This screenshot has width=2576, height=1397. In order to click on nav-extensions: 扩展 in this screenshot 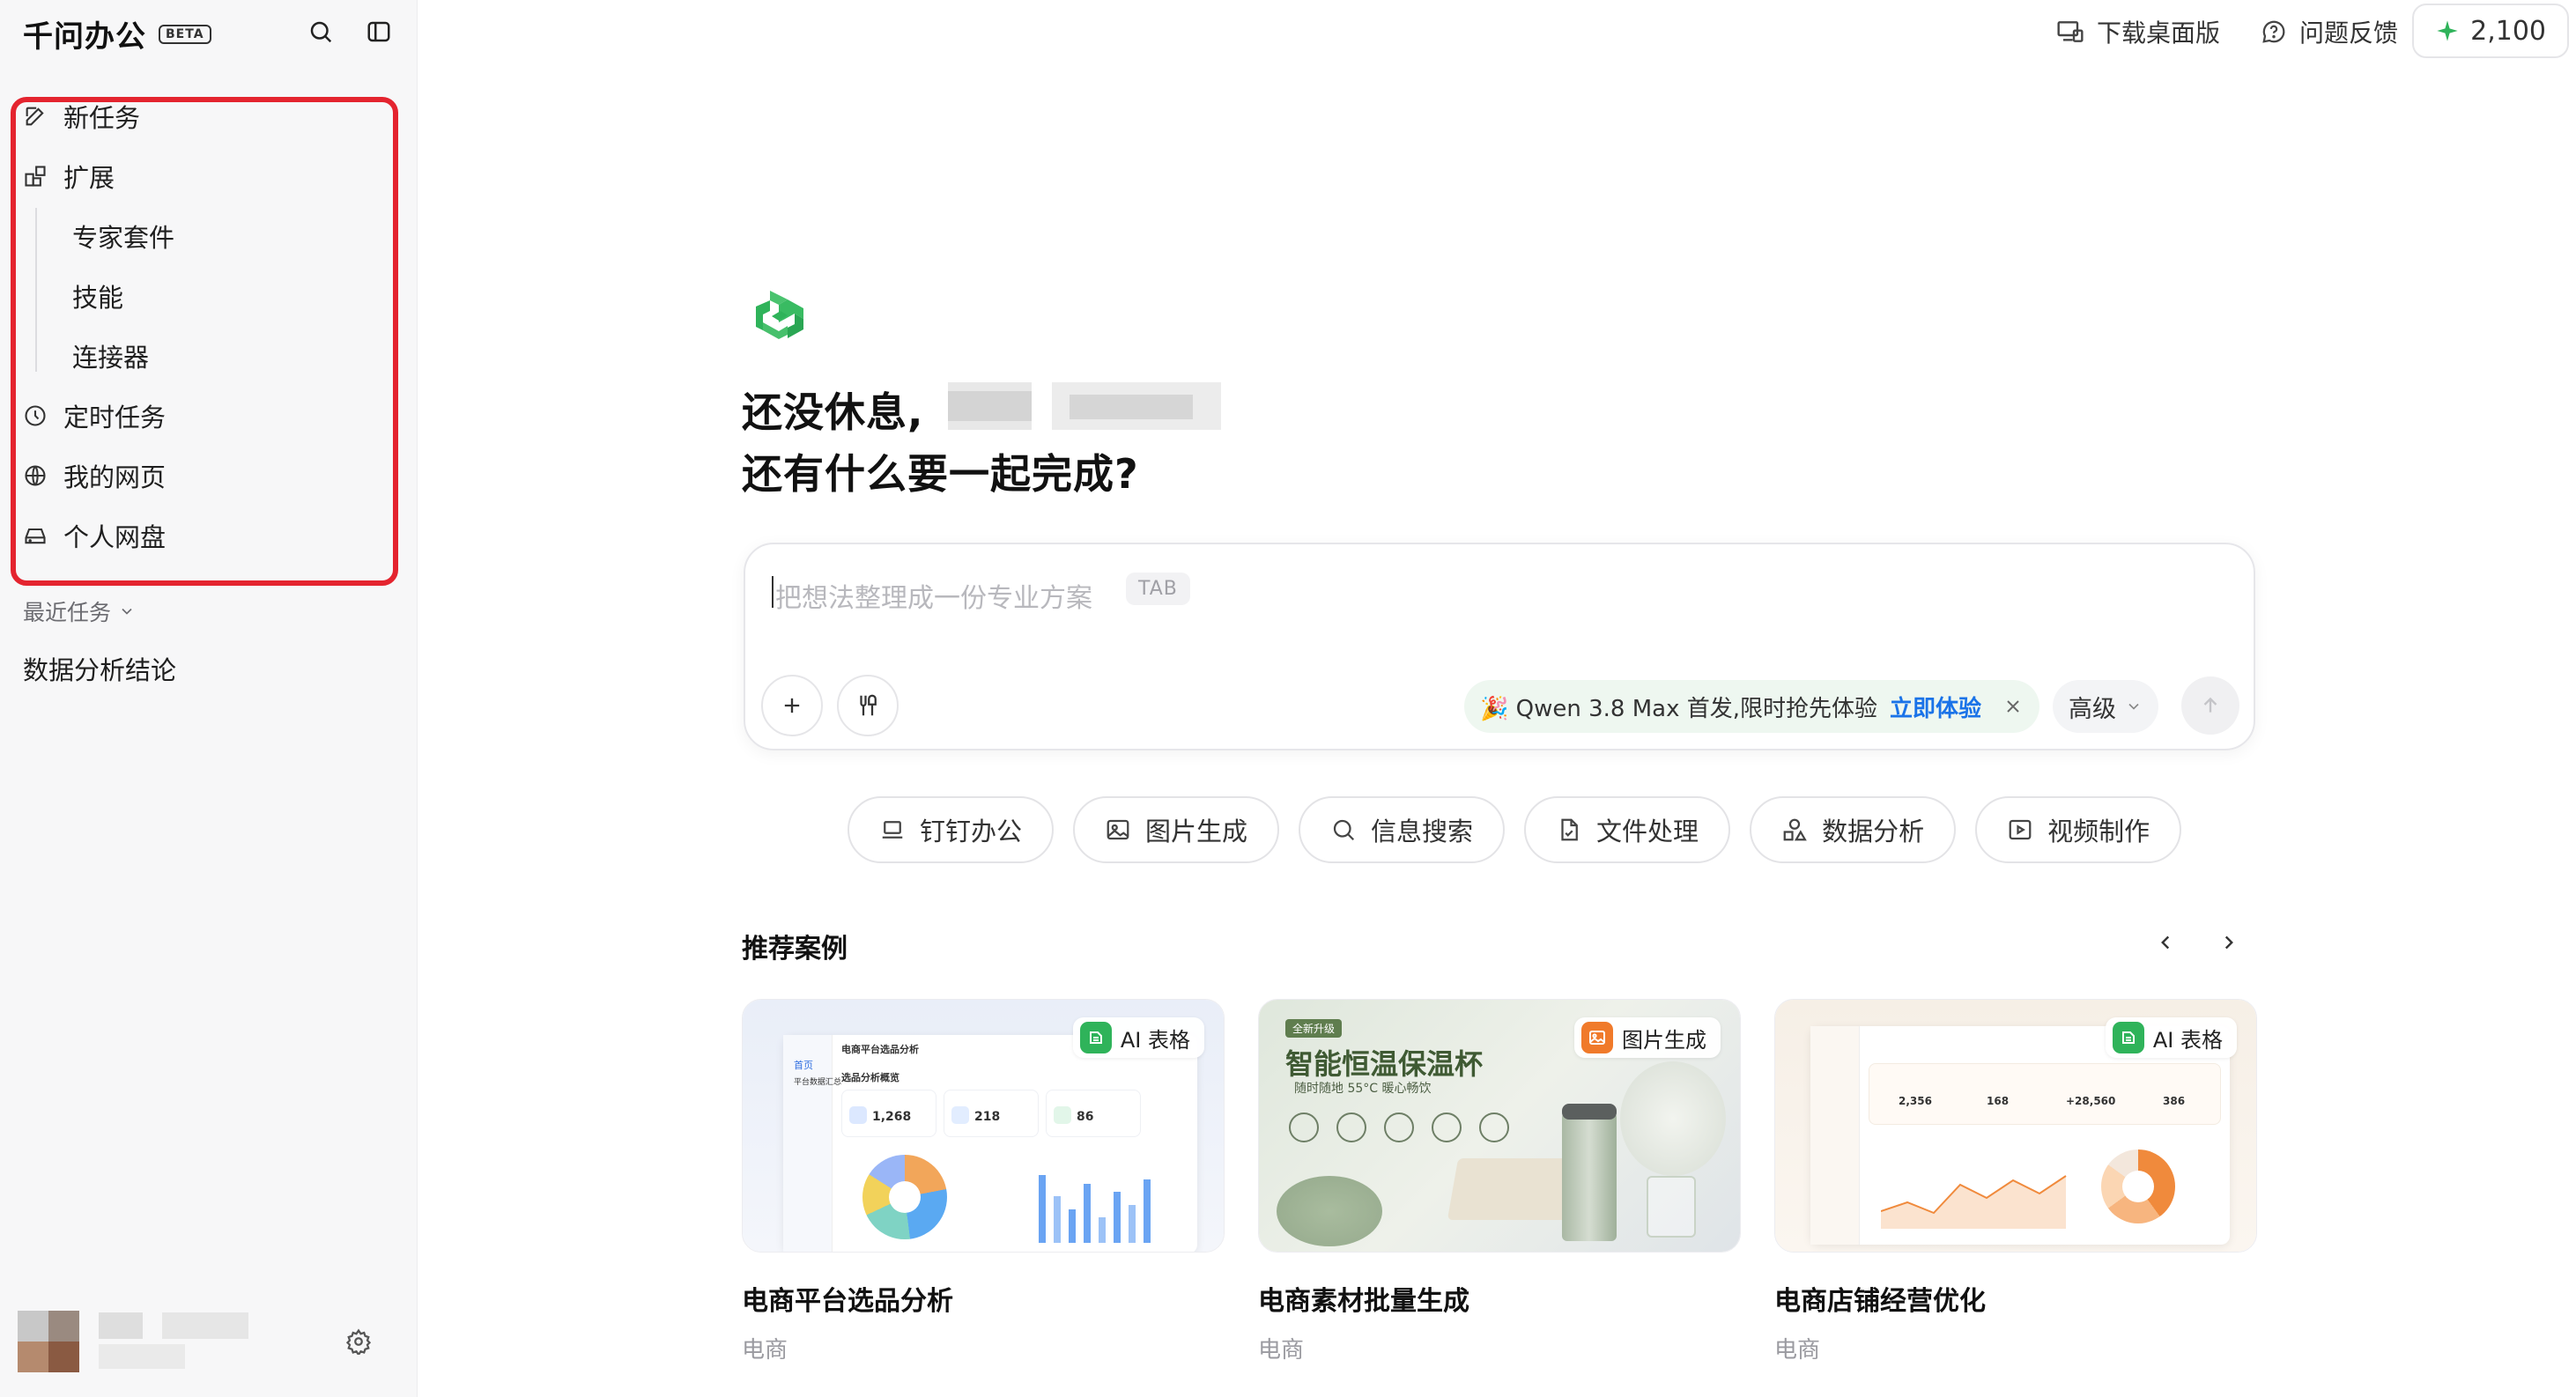, I will do `click(68, 176)`.